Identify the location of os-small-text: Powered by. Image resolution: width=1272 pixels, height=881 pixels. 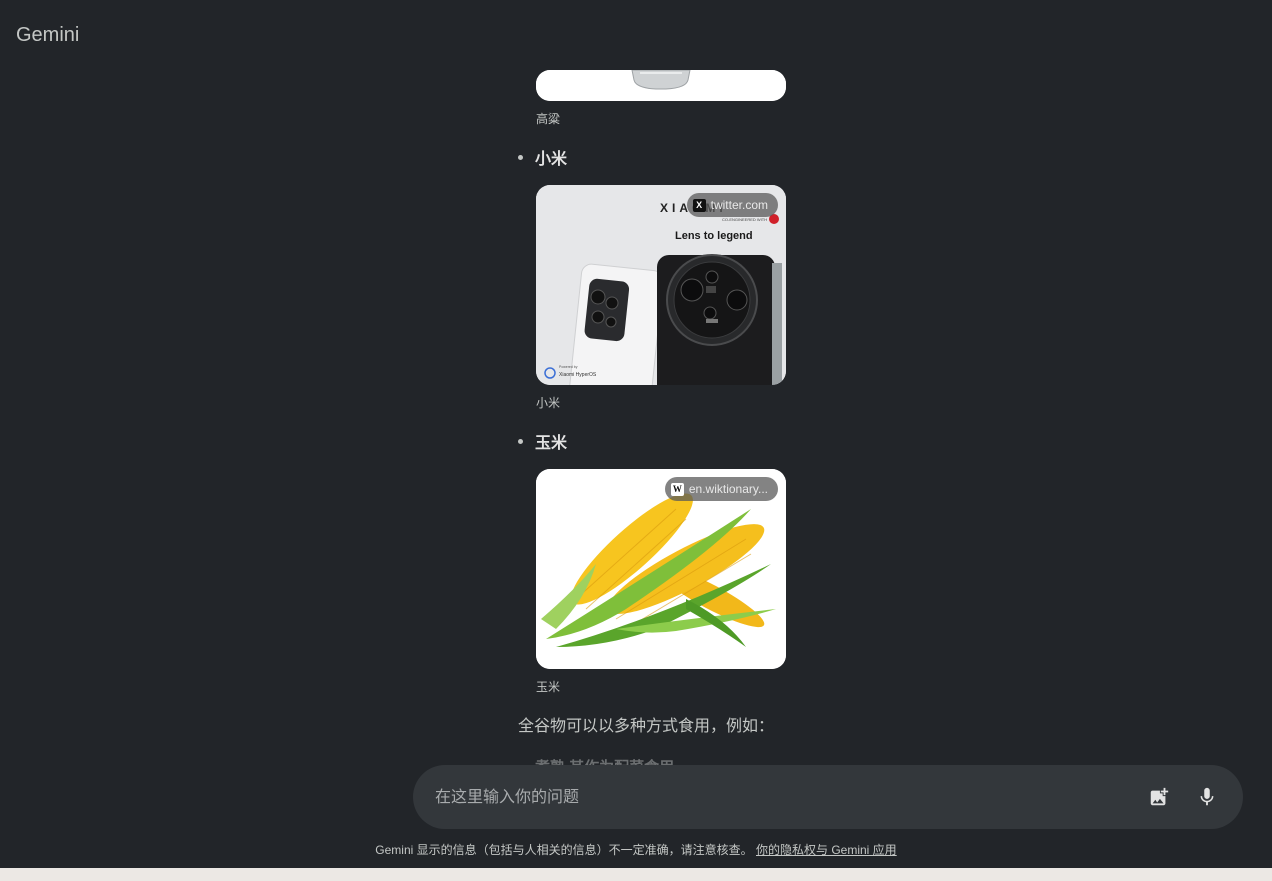
(568, 367).